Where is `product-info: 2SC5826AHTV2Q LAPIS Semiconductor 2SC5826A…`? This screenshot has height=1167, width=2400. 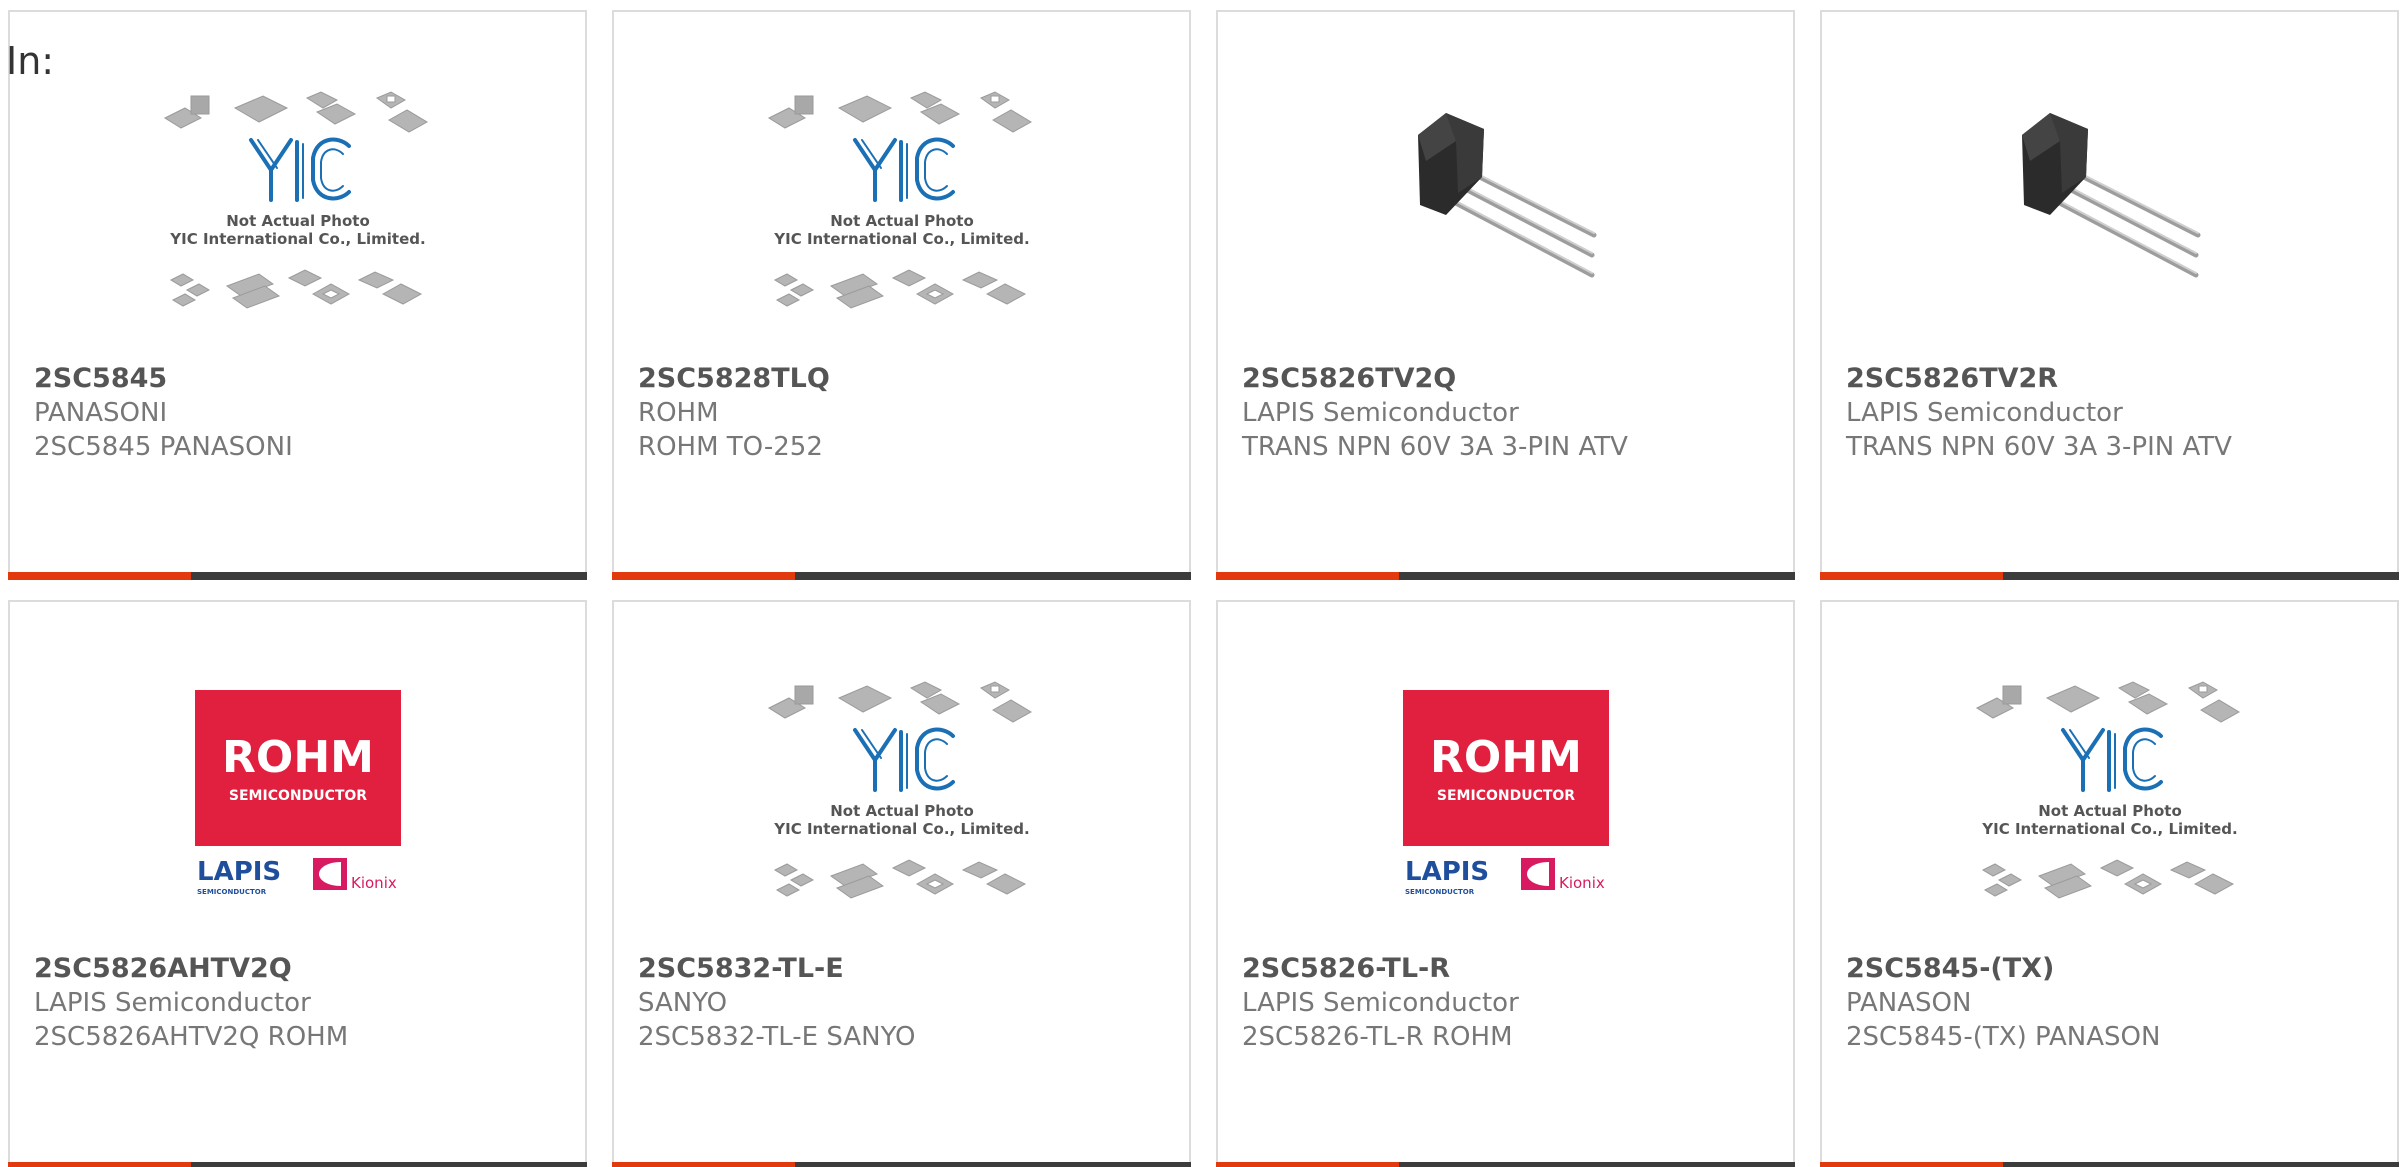 product-info: 2SC5826AHTV2Q LAPIS Semiconductor 2SC5826A… is located at coordinates (304, 1003).